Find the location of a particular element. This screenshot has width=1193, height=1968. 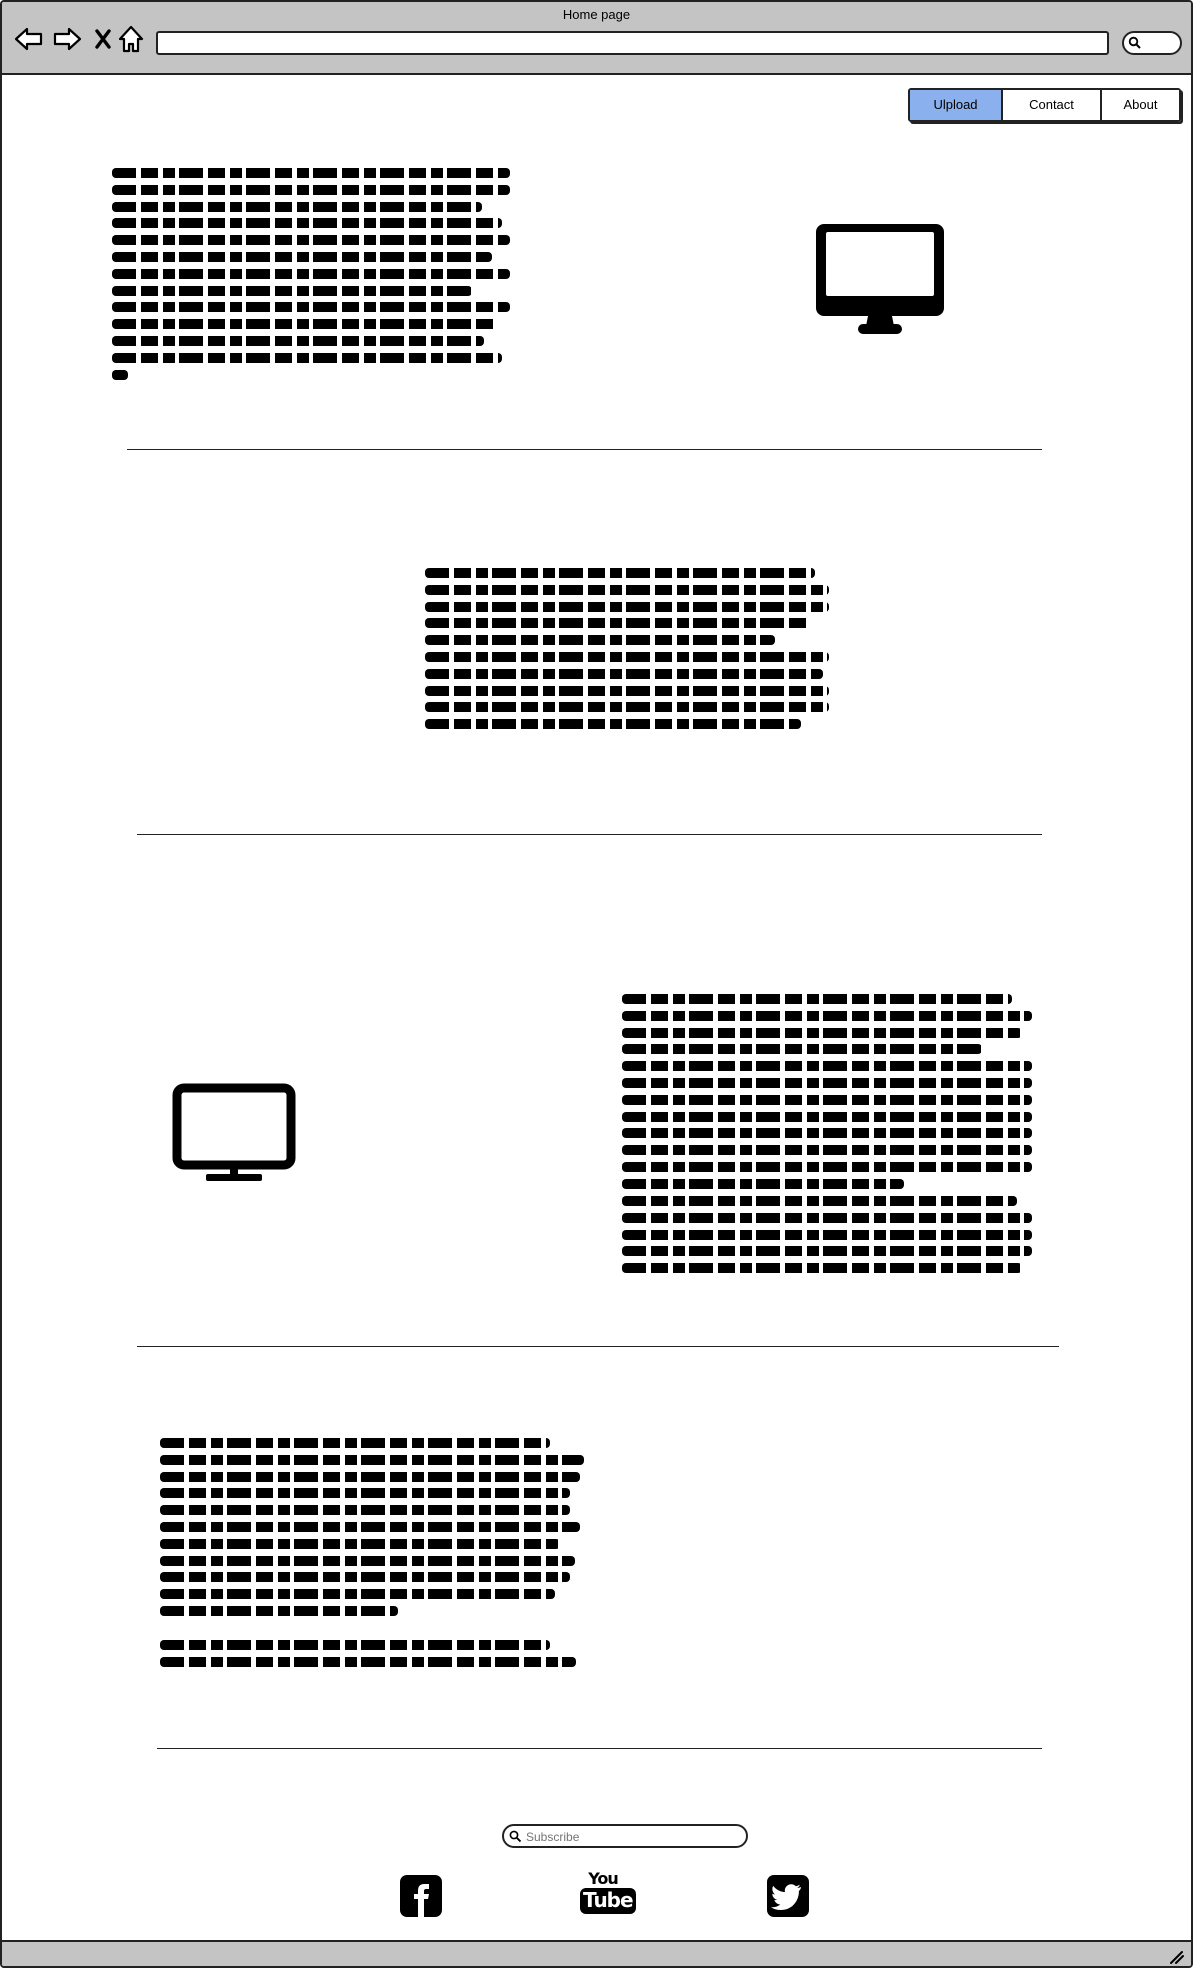

close-icon is located at coordinates (103, 39).